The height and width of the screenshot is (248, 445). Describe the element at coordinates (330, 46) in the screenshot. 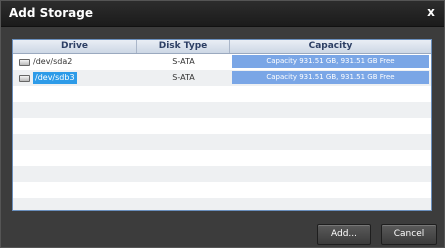

I see `column-header-capacity: Capacity` at that location.